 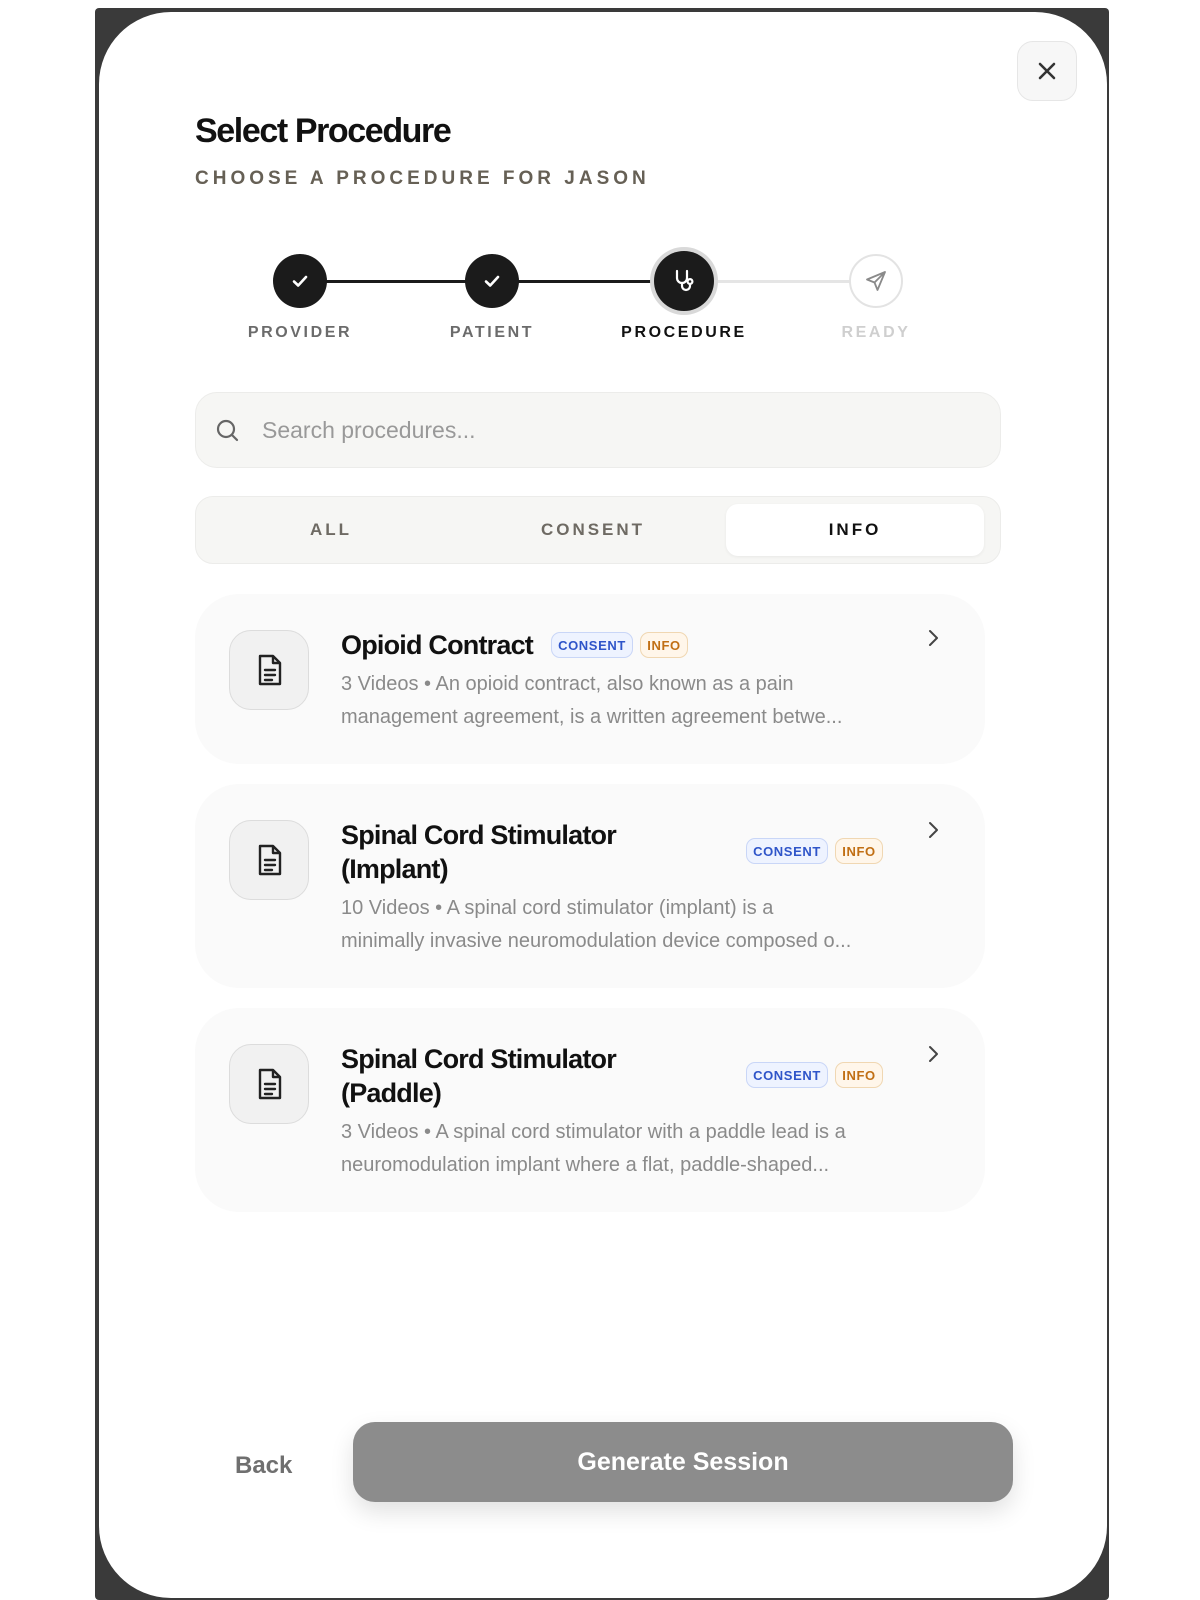 What do you see at coordinates (492, 332) in the screenshot?
I see `step-patient-label: PATIENT` at bounding box center [492, 332].